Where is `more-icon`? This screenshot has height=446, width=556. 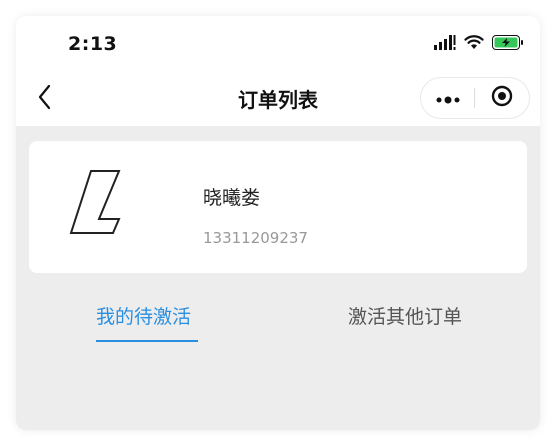
more-icon is located at coordinates (448, 98).